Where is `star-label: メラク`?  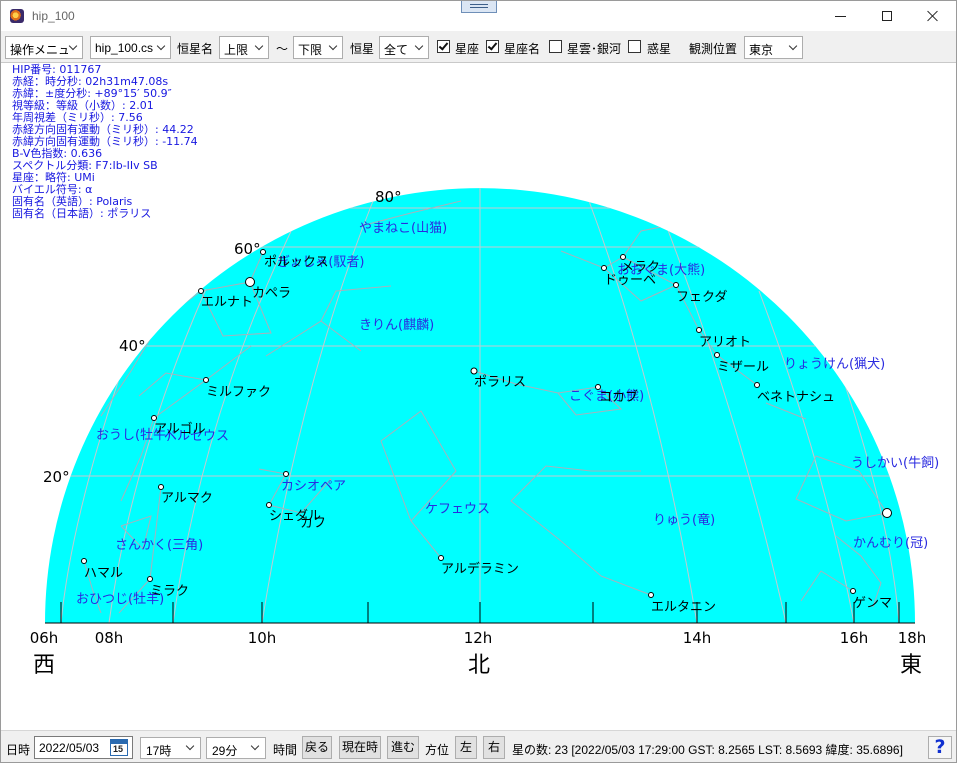 star-label: メラク is located at coordinates (640, 267).